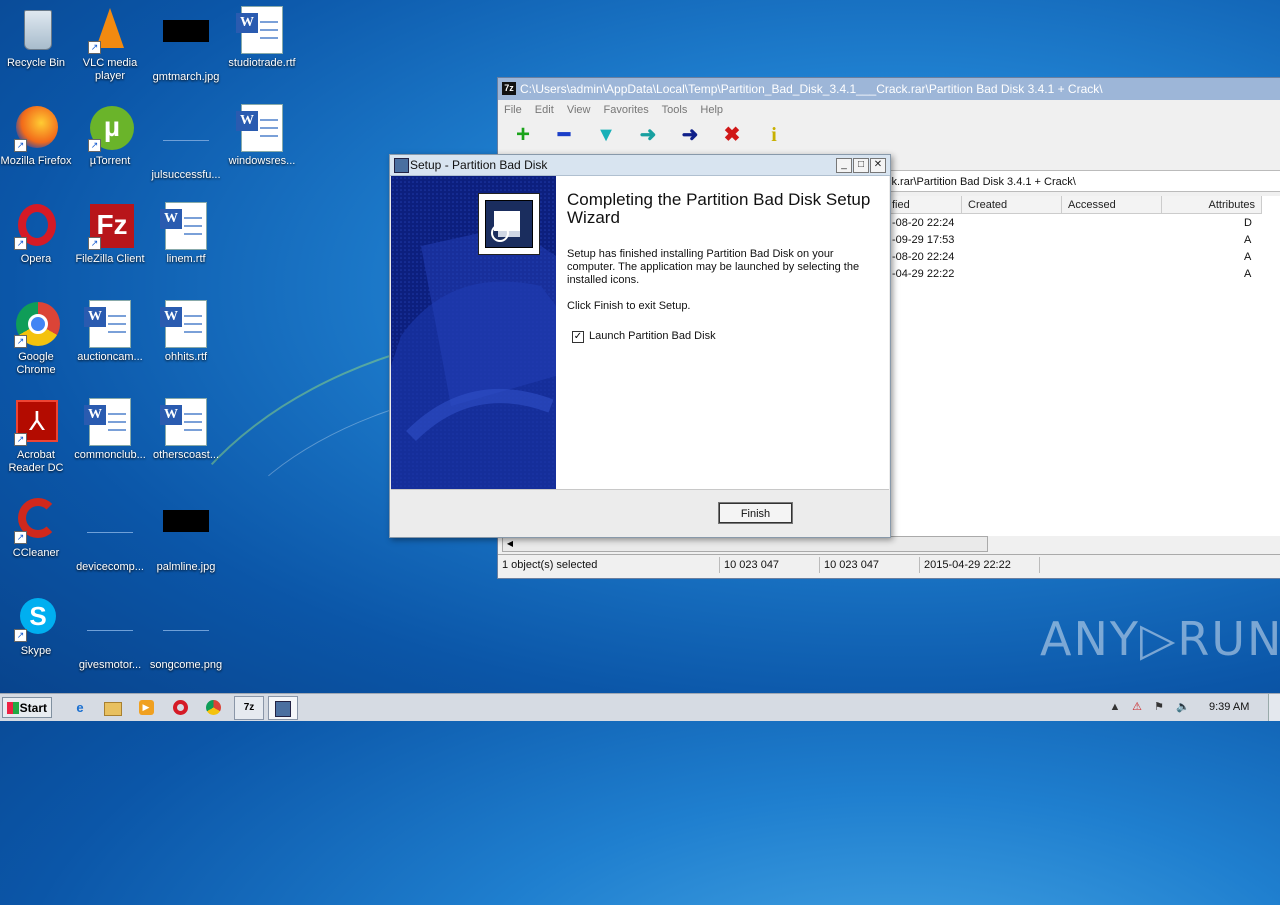 The height and width of the screenshot is (905, 1280). Describe the element at coordinates (249, 708) in the screenshot. I see `taskbar-7zip-task: 7z` at that location.